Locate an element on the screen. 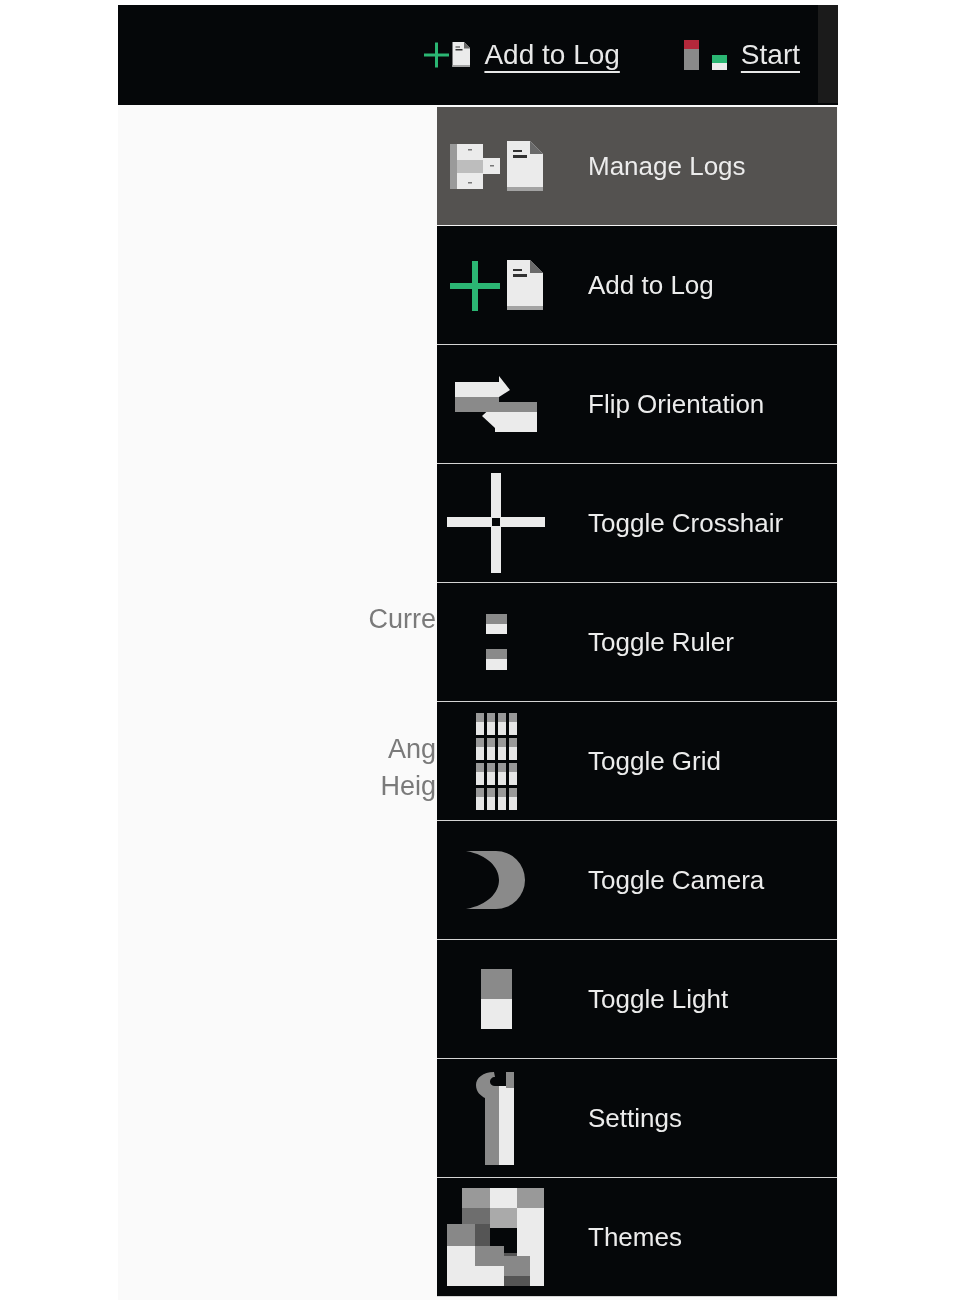  menu-item: Flip Orientation is located at coordinates (637, 404).